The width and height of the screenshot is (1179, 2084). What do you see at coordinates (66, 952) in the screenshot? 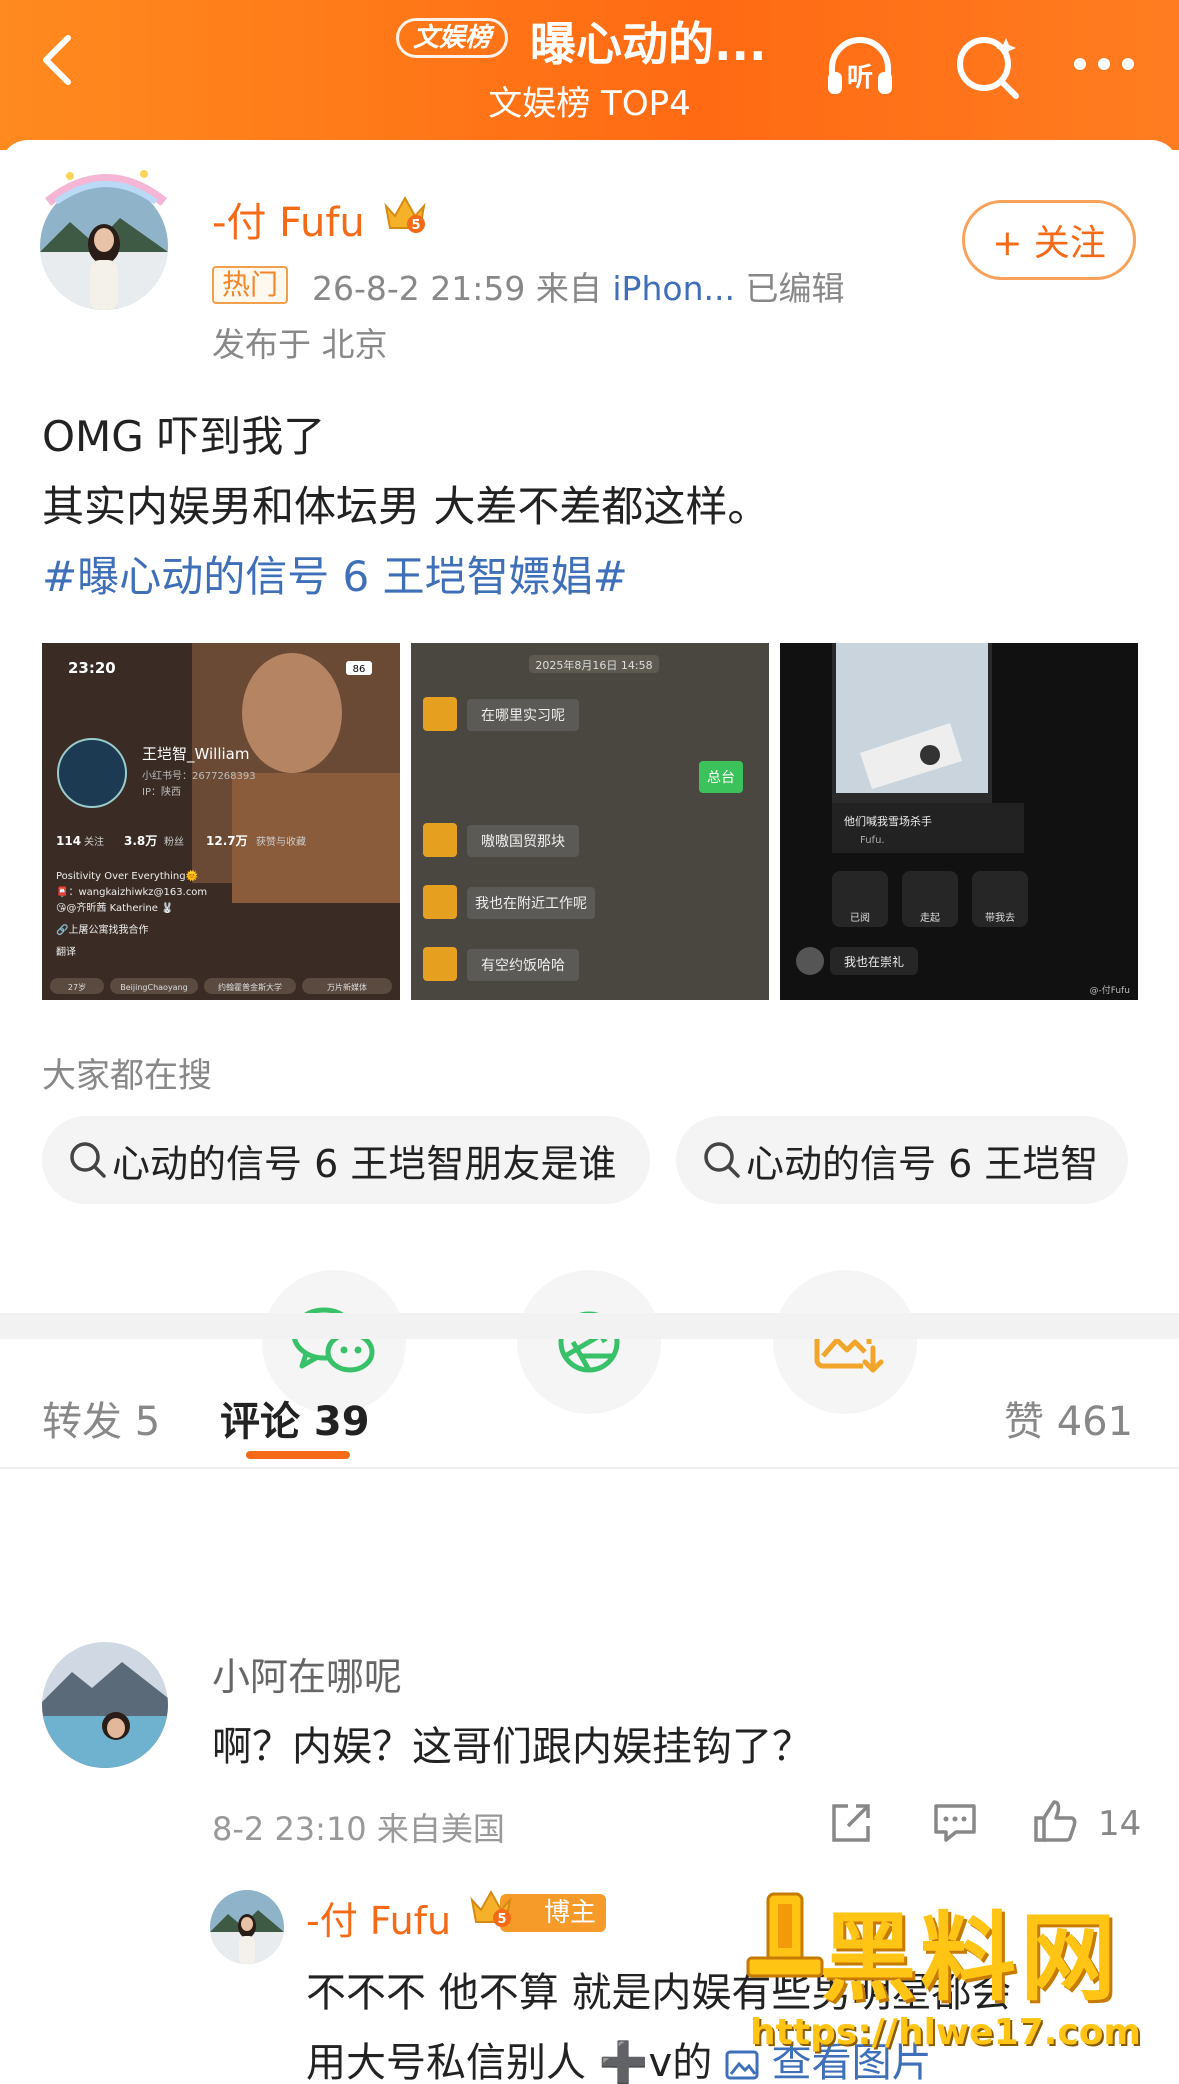
I see `svg-text: 翻译` at bounding box center [66, 952].